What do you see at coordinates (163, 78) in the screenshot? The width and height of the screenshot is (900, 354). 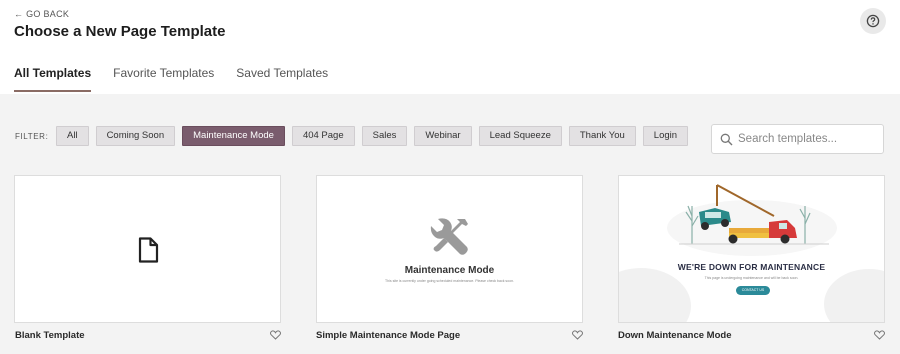 I see `tab-favorite-templates: Favorite Templates` at bounding box center [163, 78].